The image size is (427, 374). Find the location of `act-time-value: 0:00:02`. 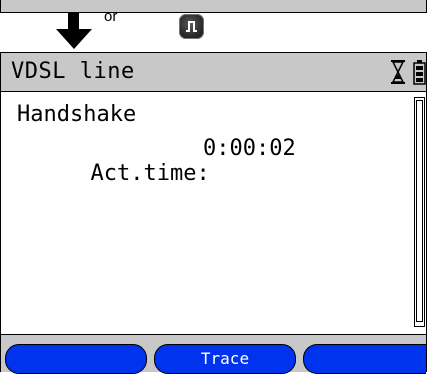

act-time-value: 0:00:02 is located at coordinates (249, 148).